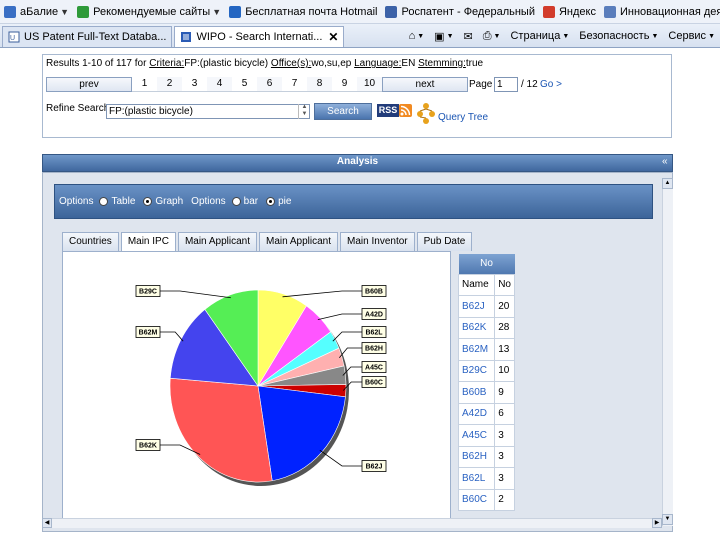 The height and width of the screenshot is (540, 720). Describe the element at coordinates (171, 336) in the screenshot. I see `callout-line` at that location.